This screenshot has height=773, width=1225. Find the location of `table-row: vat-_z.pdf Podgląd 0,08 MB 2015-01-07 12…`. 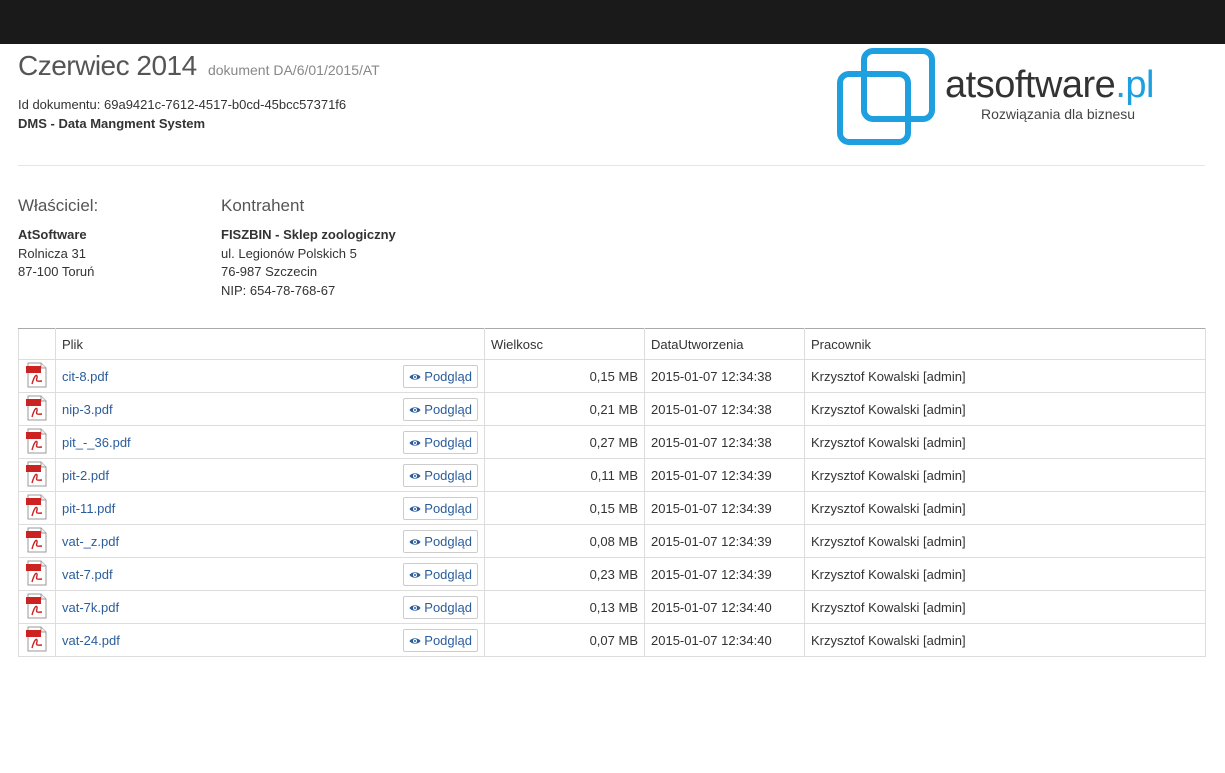

table-row: vat-_z.pdf Podgląd 0,08 MB 2015-01-07 12… is located at coordinates (612, 541).